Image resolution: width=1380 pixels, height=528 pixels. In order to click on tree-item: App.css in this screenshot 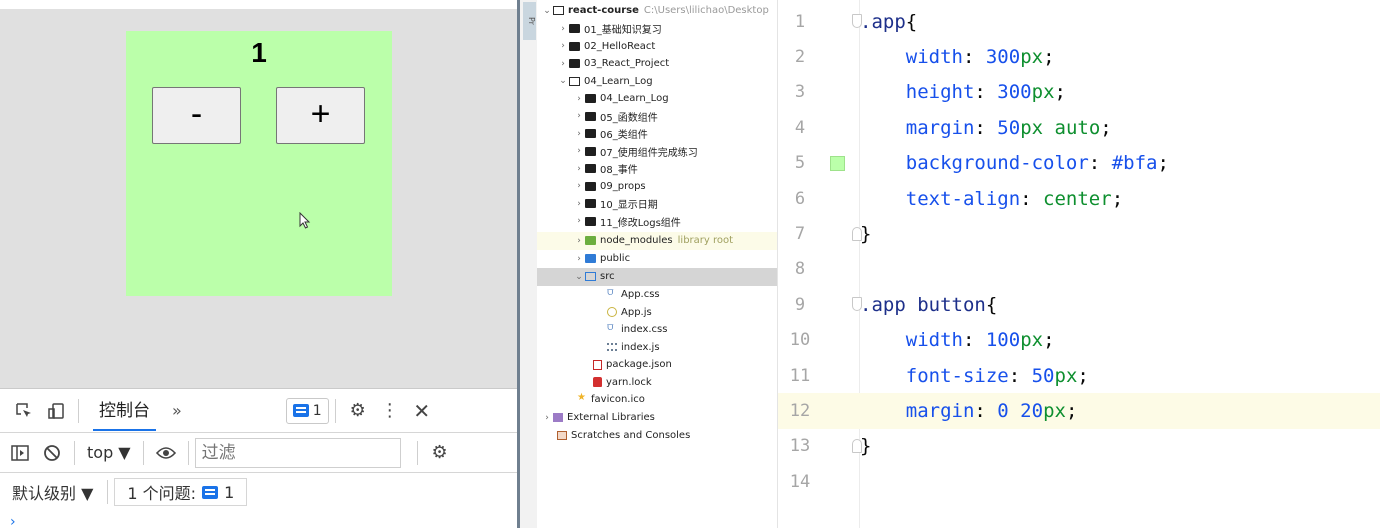, I will do `click(657, 295)`.